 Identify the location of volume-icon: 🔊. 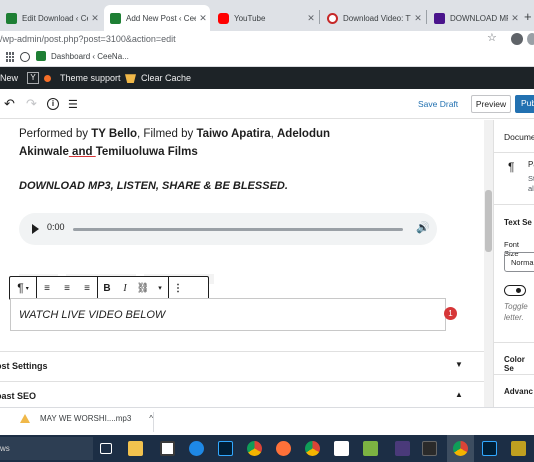
(423, 227).